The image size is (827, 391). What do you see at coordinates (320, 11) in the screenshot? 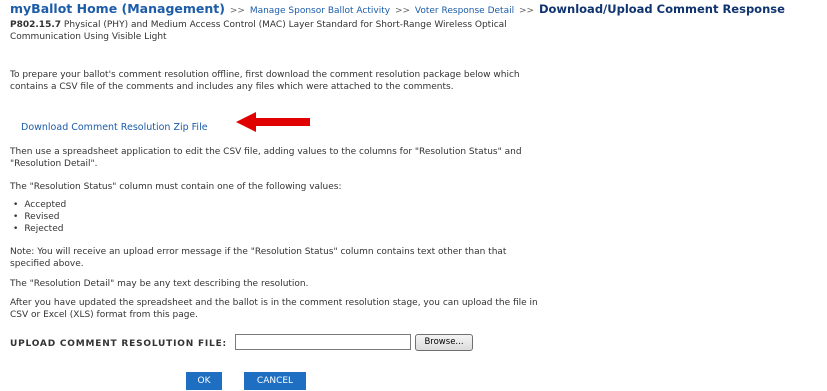
I see `breadcrumb-manage-sponsor-ballot-link: Manage Sponsor Ballot Activity` at bounding box center [320, 11].